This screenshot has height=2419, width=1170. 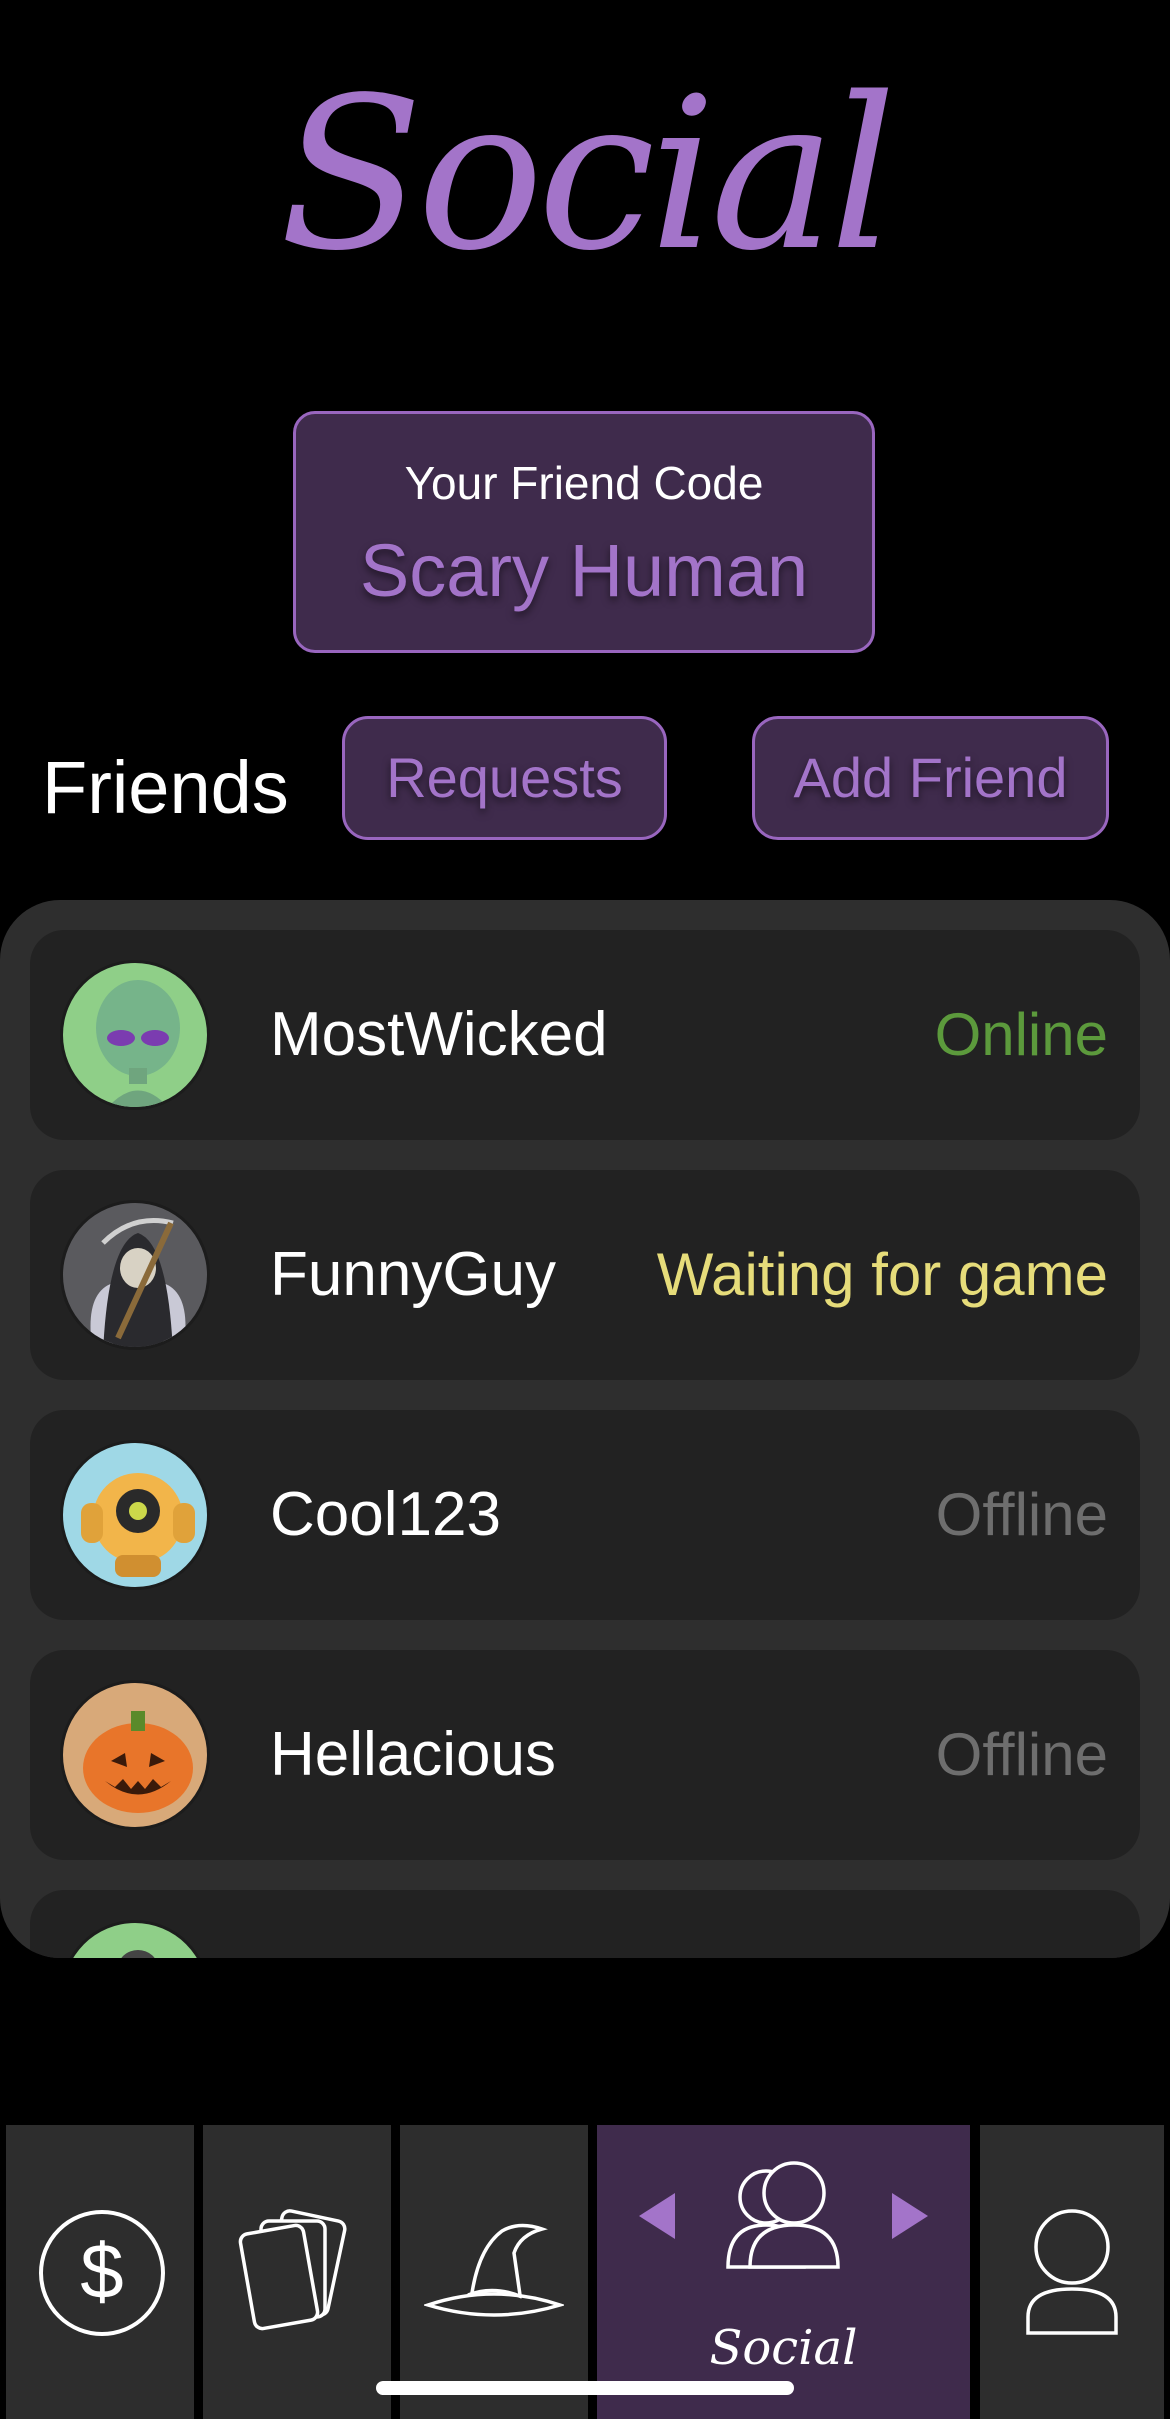 I want to click on chevron-right-icon, so click(x=910, y=2216).